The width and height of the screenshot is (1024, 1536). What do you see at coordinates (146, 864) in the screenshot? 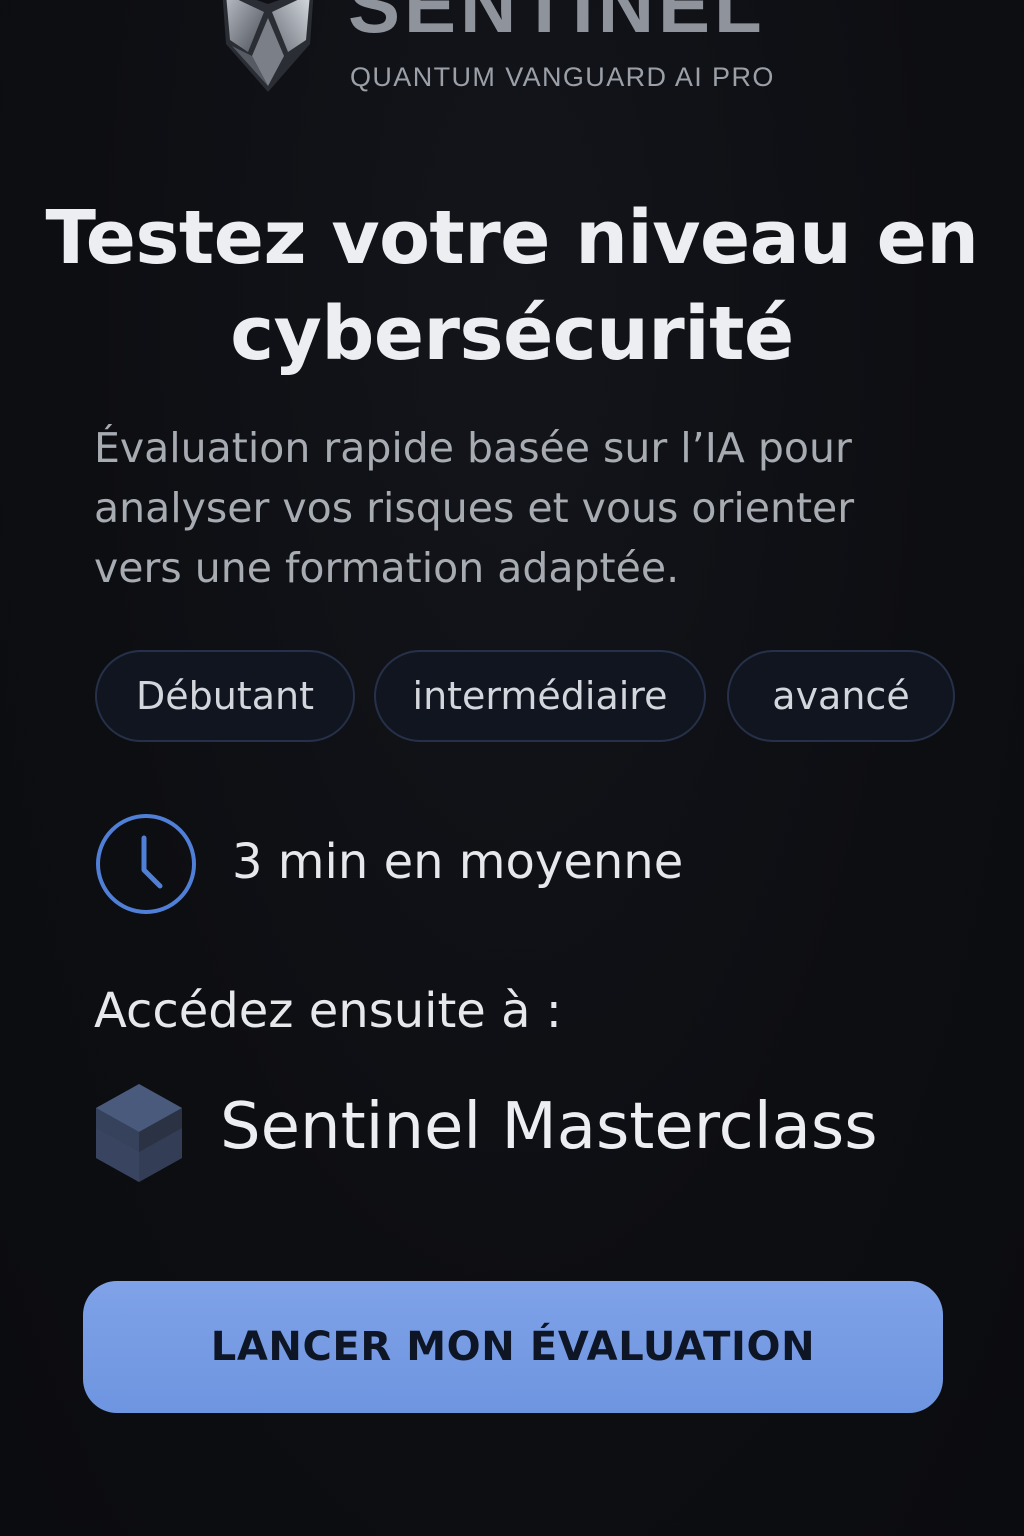
I see `clock-icon` at bounding box center [146, 864].